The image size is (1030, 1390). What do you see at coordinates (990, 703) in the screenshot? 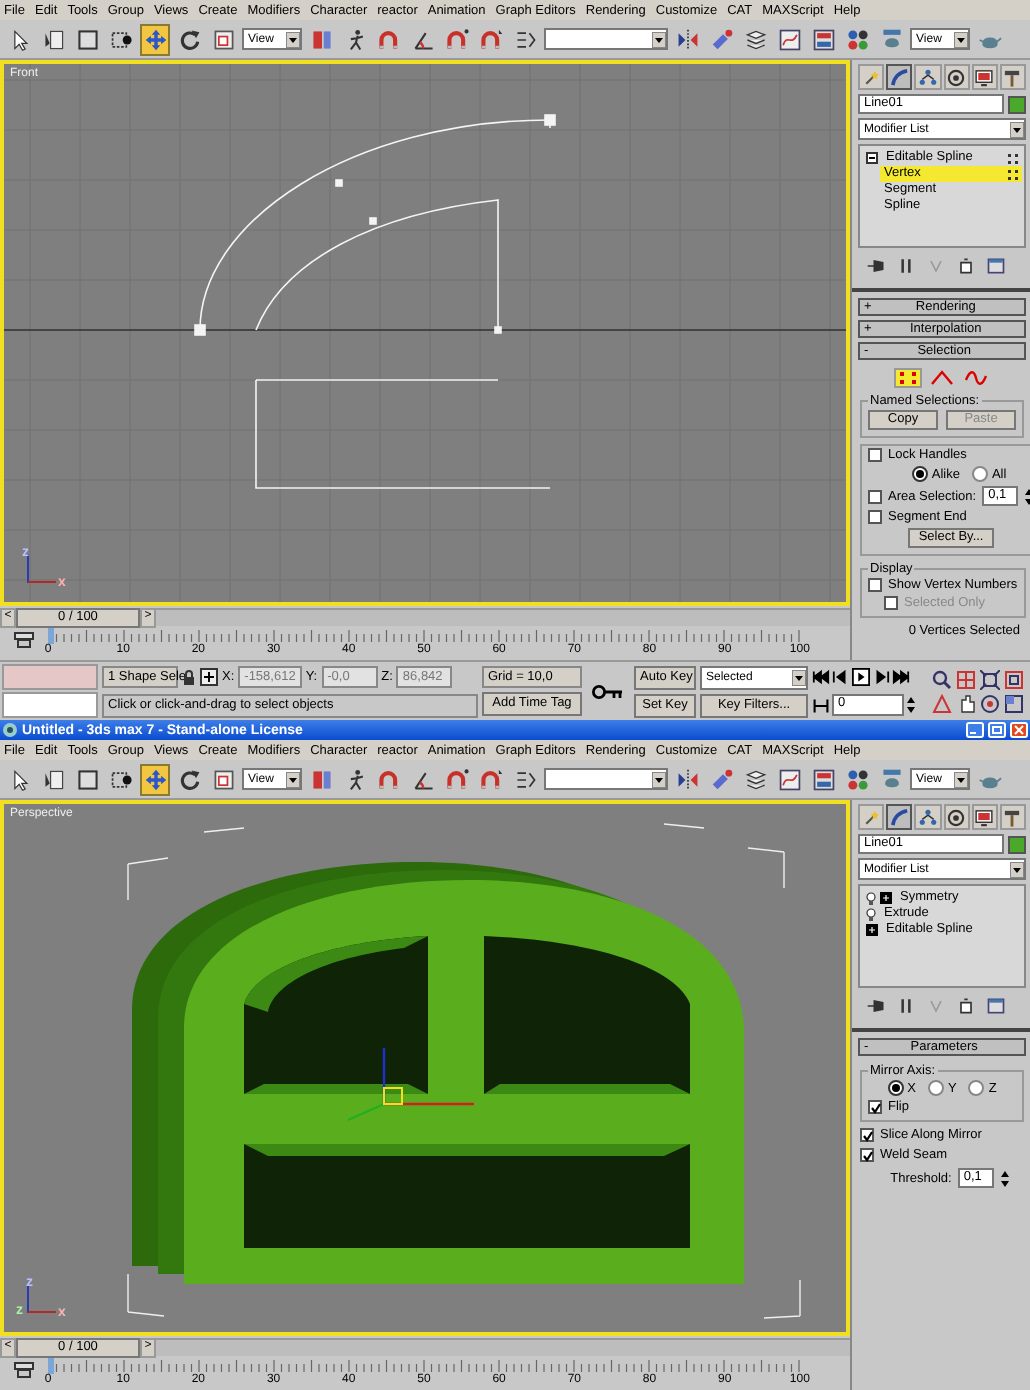
I see `orbit-icon` at bounding box center [990, 703].